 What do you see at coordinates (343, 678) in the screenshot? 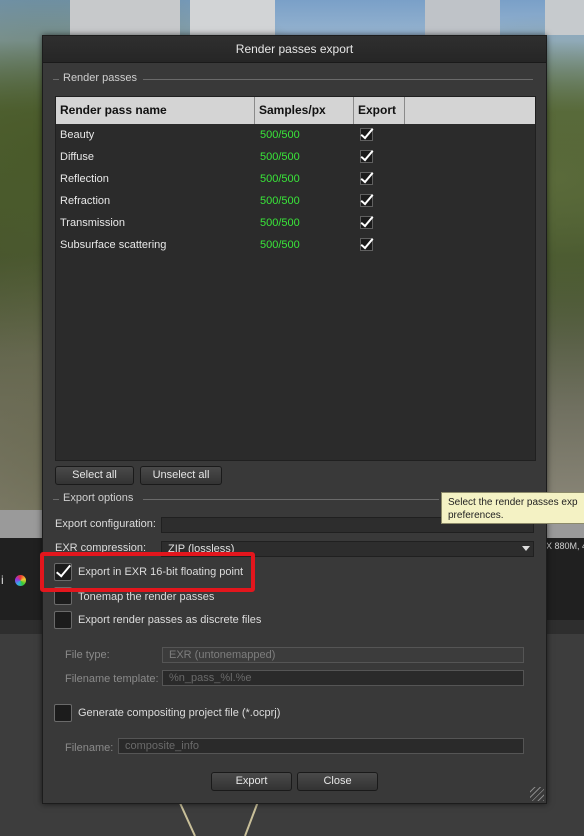
I see `filename-template-field: %n_pass_%l.%e` at bounding box center [343, 678].